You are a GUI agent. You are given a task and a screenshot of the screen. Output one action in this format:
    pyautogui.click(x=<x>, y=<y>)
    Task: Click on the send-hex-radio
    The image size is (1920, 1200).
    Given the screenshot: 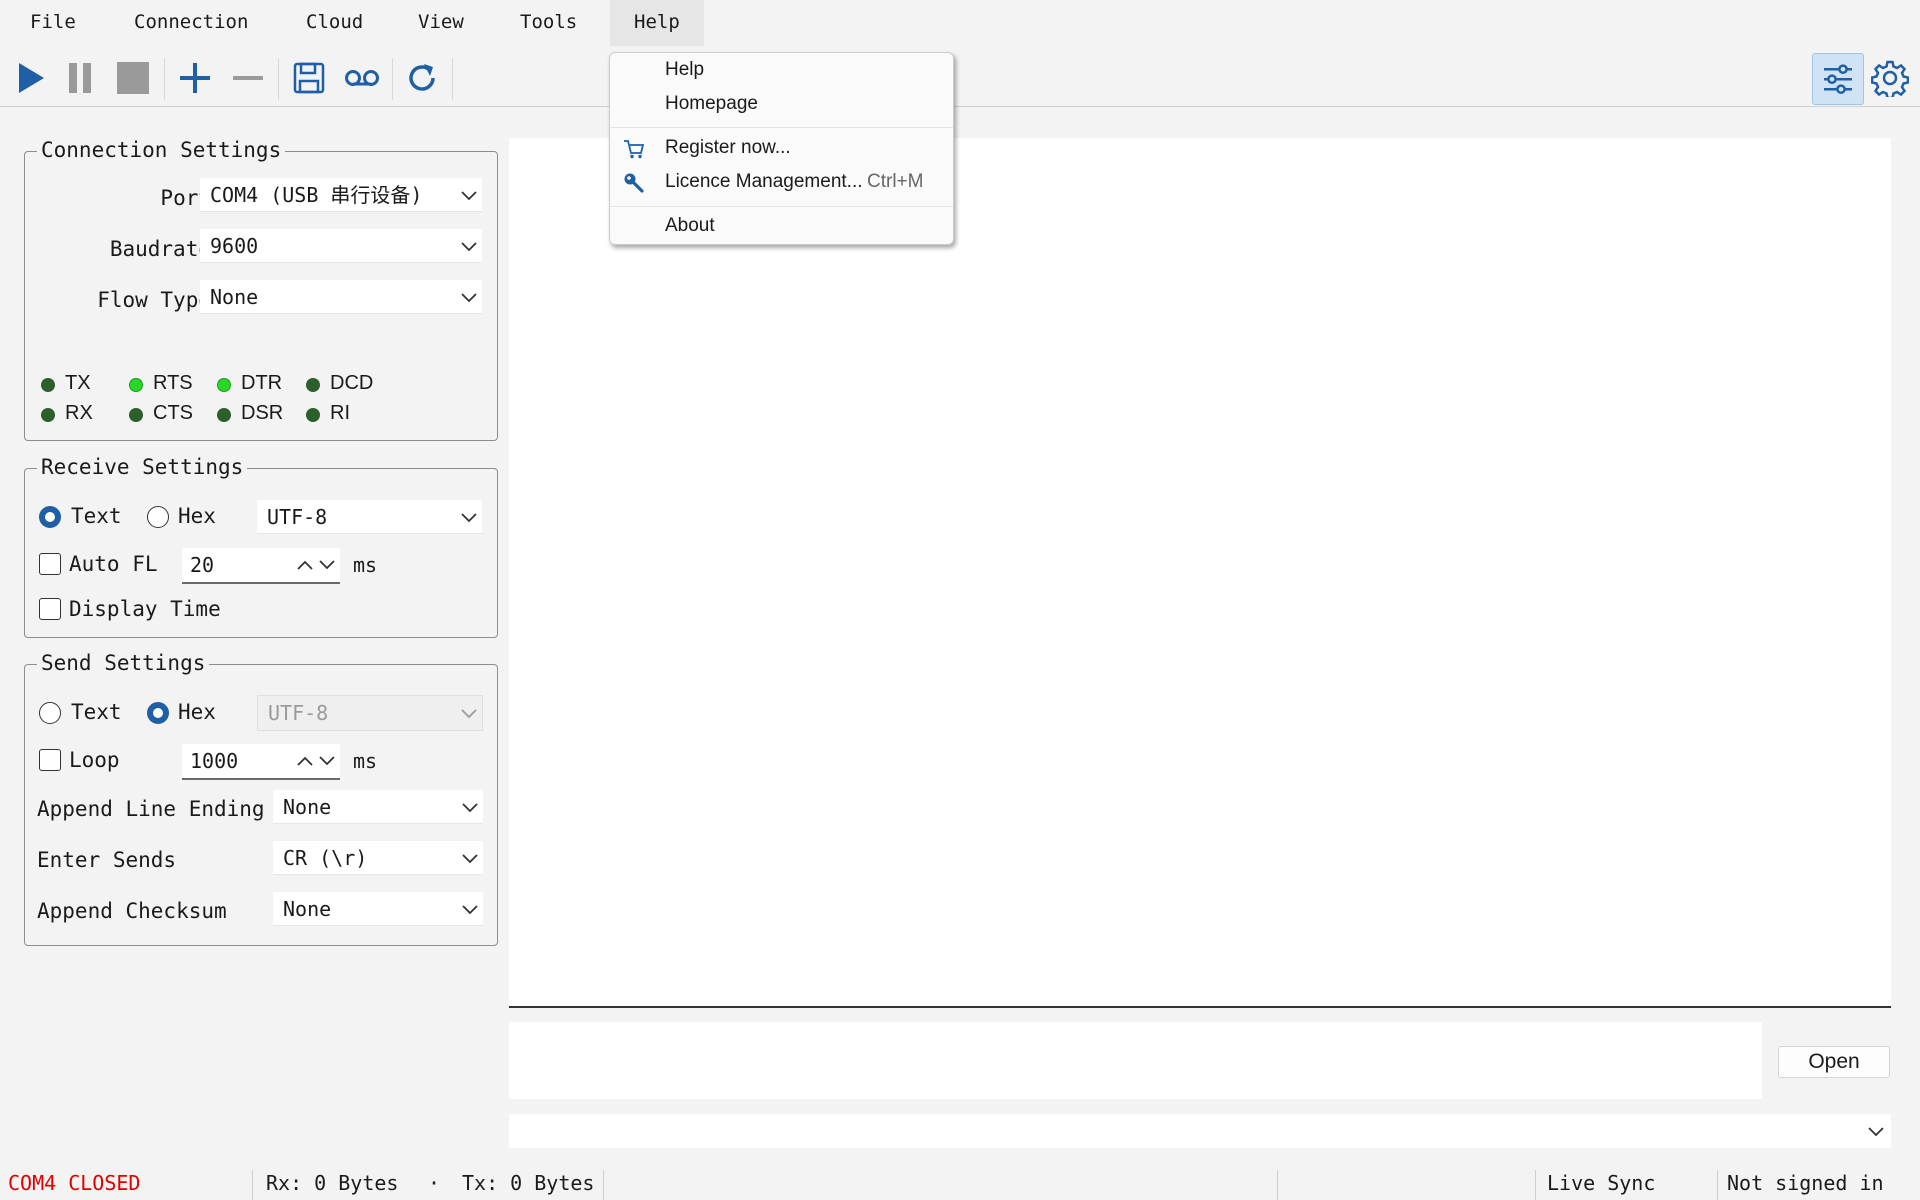 What is the action you would take?
    pyautogui.click(x=158, y=713)
    